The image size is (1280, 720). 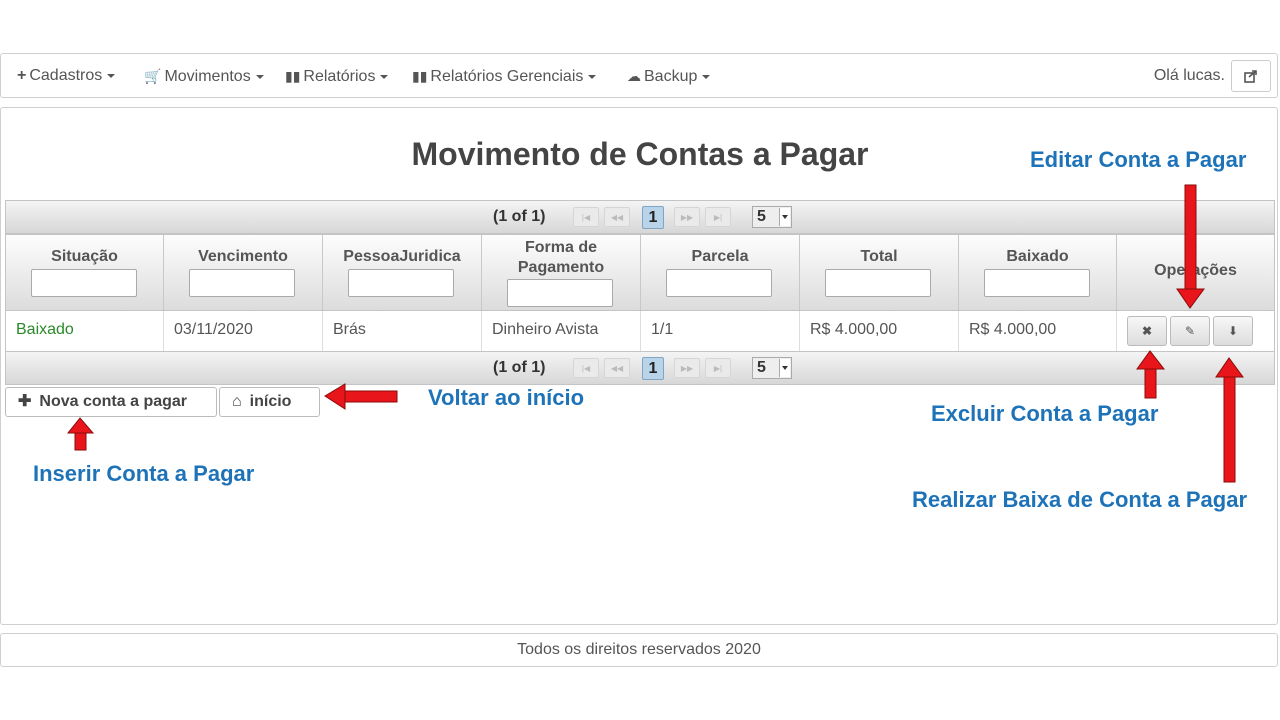 What do you see at coordinates (1138, 159) in the screenshot?
I see `annotation-edit: Editar Conta a Pagar` at bounding box center [1138, 159].